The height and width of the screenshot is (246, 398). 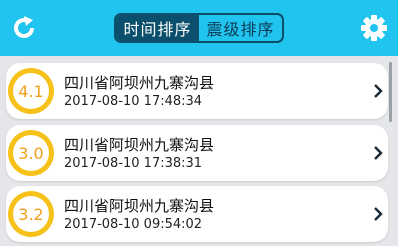 What do you see at coordinates (390, 92) in the screenshot?
I see `scrollbar` at bounding box center [390, 92].